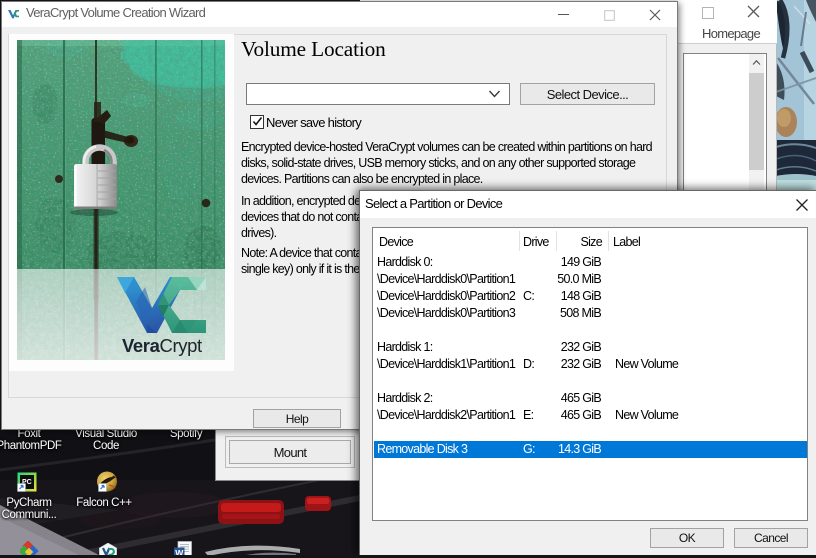 This screenshot has width=816, height=558. I want to click on svg-text: VeraCrypt, so click(162, 345).